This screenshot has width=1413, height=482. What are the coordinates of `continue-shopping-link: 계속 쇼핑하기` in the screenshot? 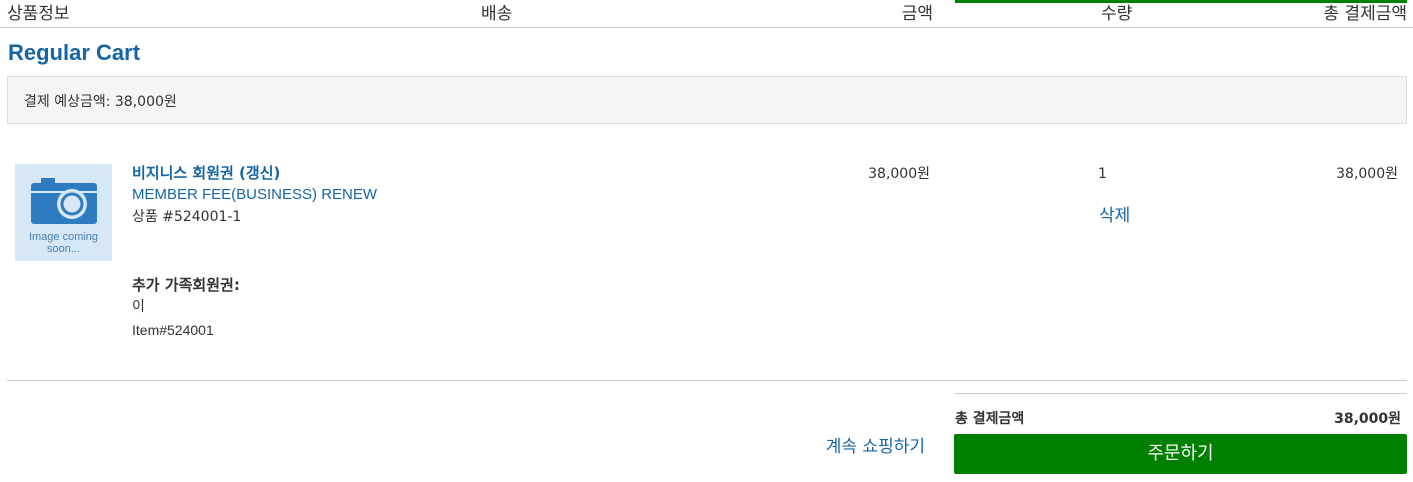 It's located at (875, 447).